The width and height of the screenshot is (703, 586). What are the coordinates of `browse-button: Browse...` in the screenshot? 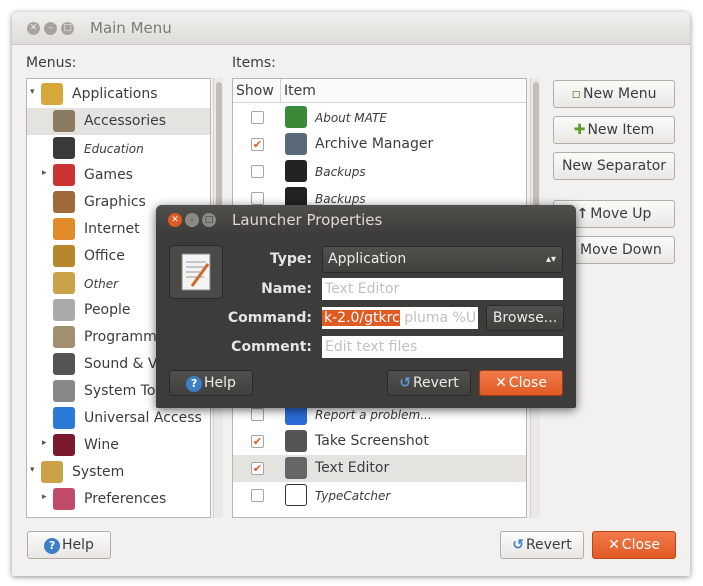 It's located at (525, 318).